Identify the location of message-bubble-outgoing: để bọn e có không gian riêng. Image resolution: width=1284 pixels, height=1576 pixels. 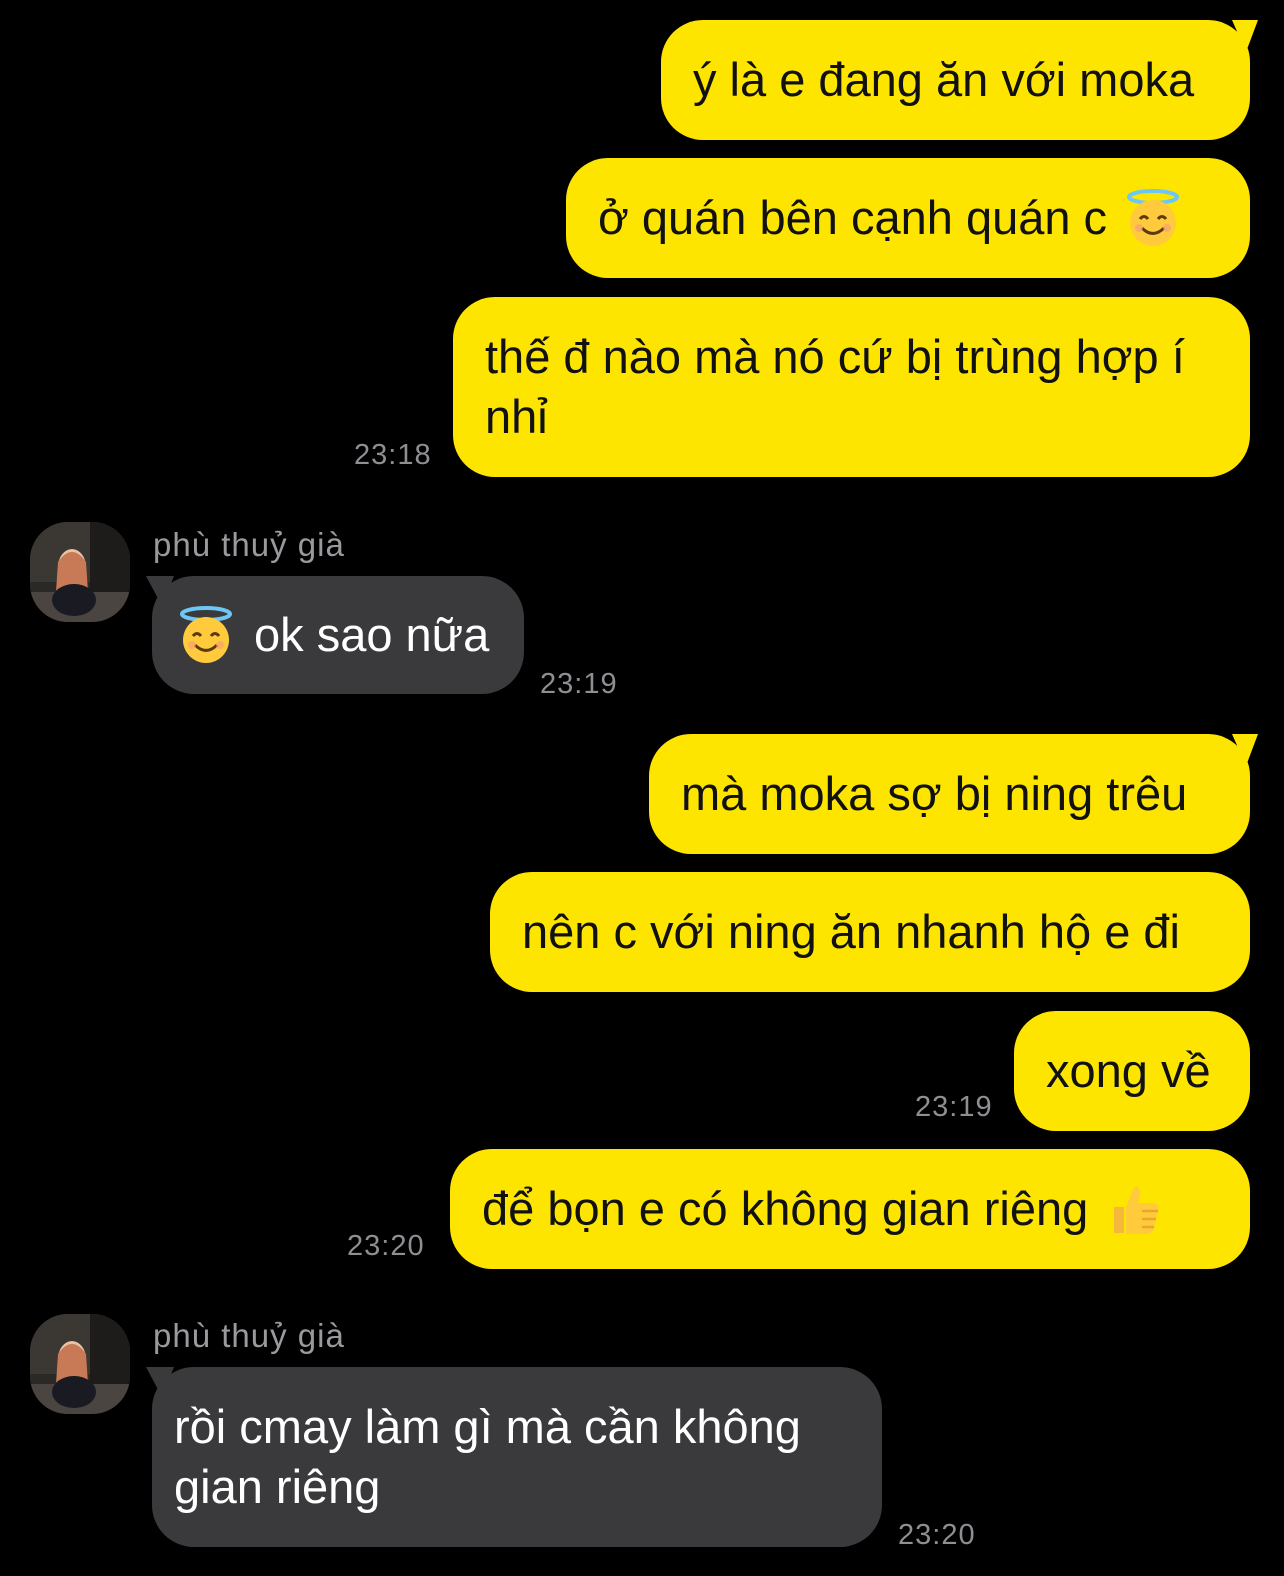
(850, 1209).